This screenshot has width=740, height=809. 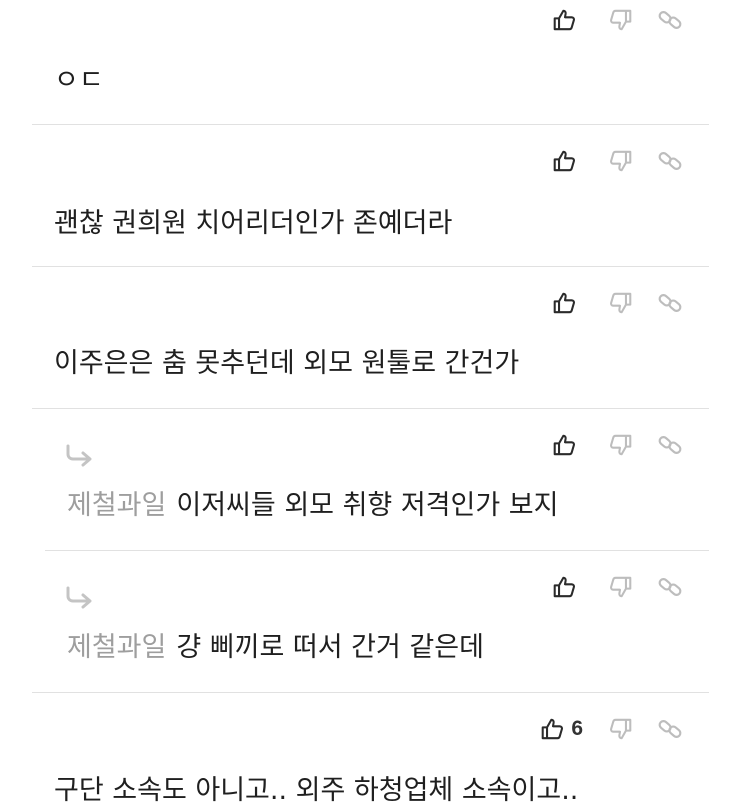 I want to click on reply-text-line: 제철과일 이저씨들 외모 취향 저격인가 보지, so click(x=312, y=506).